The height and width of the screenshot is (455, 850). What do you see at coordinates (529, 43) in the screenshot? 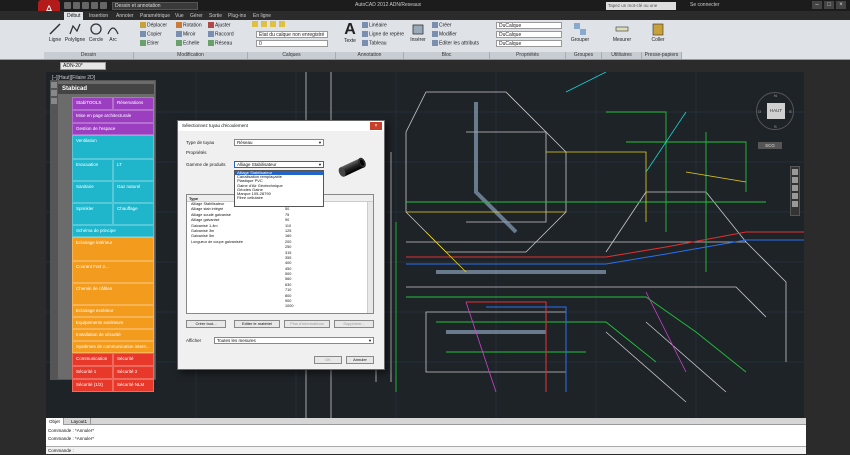
I see `lineweight-dropdown: DuCalque` at bounding box center [529, 43].